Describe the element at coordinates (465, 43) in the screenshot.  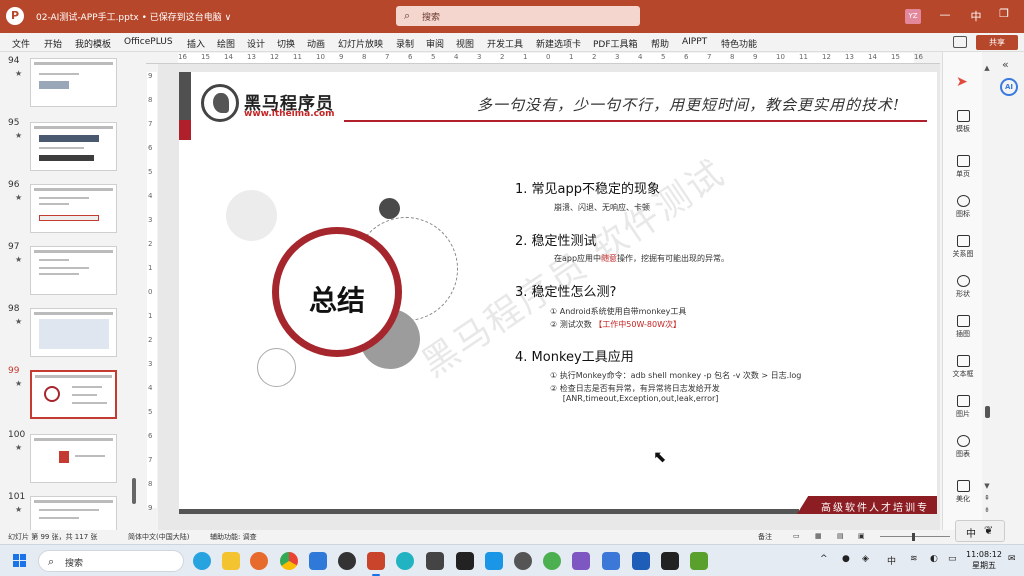
I see `menu-view: 视图` at that location.